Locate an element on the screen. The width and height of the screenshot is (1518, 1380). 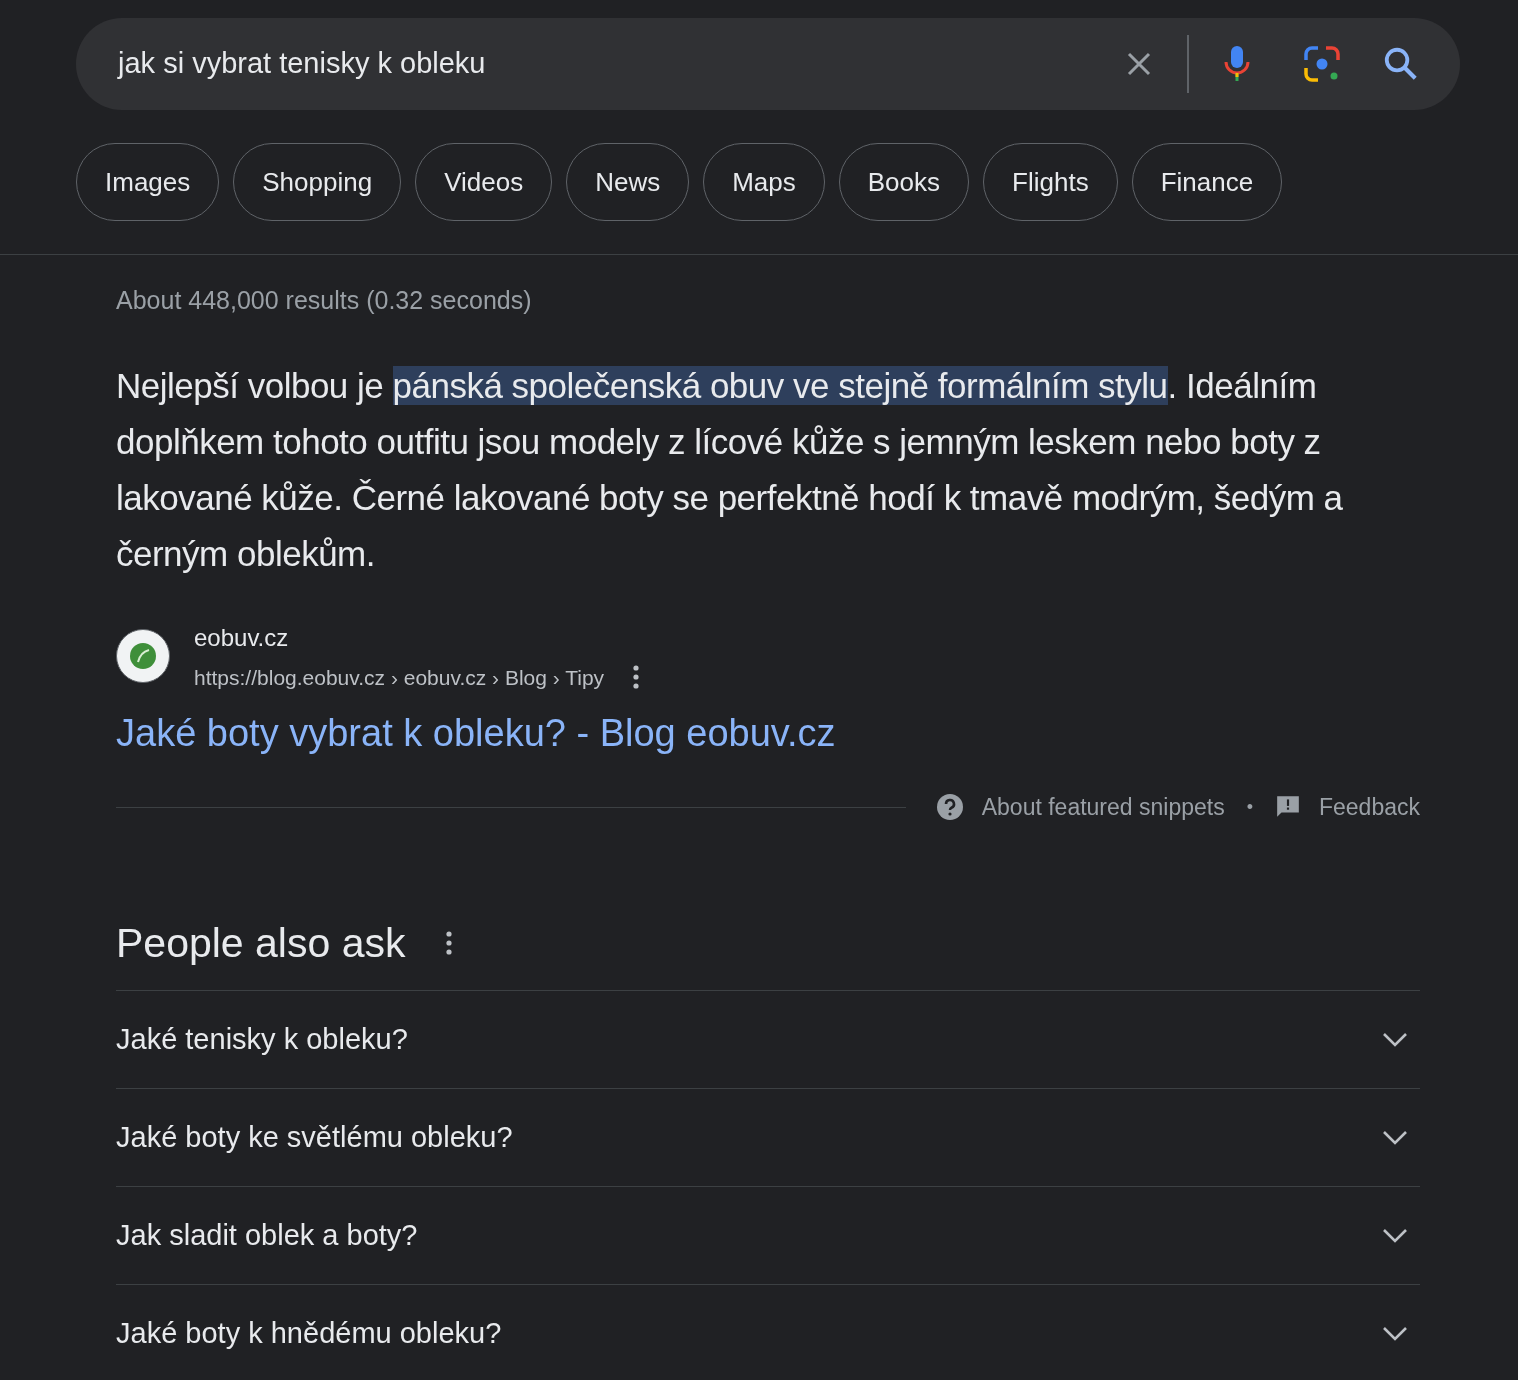
question-row: Jaké boty ke světlému obleku? is located at coordinates (768, 1137).